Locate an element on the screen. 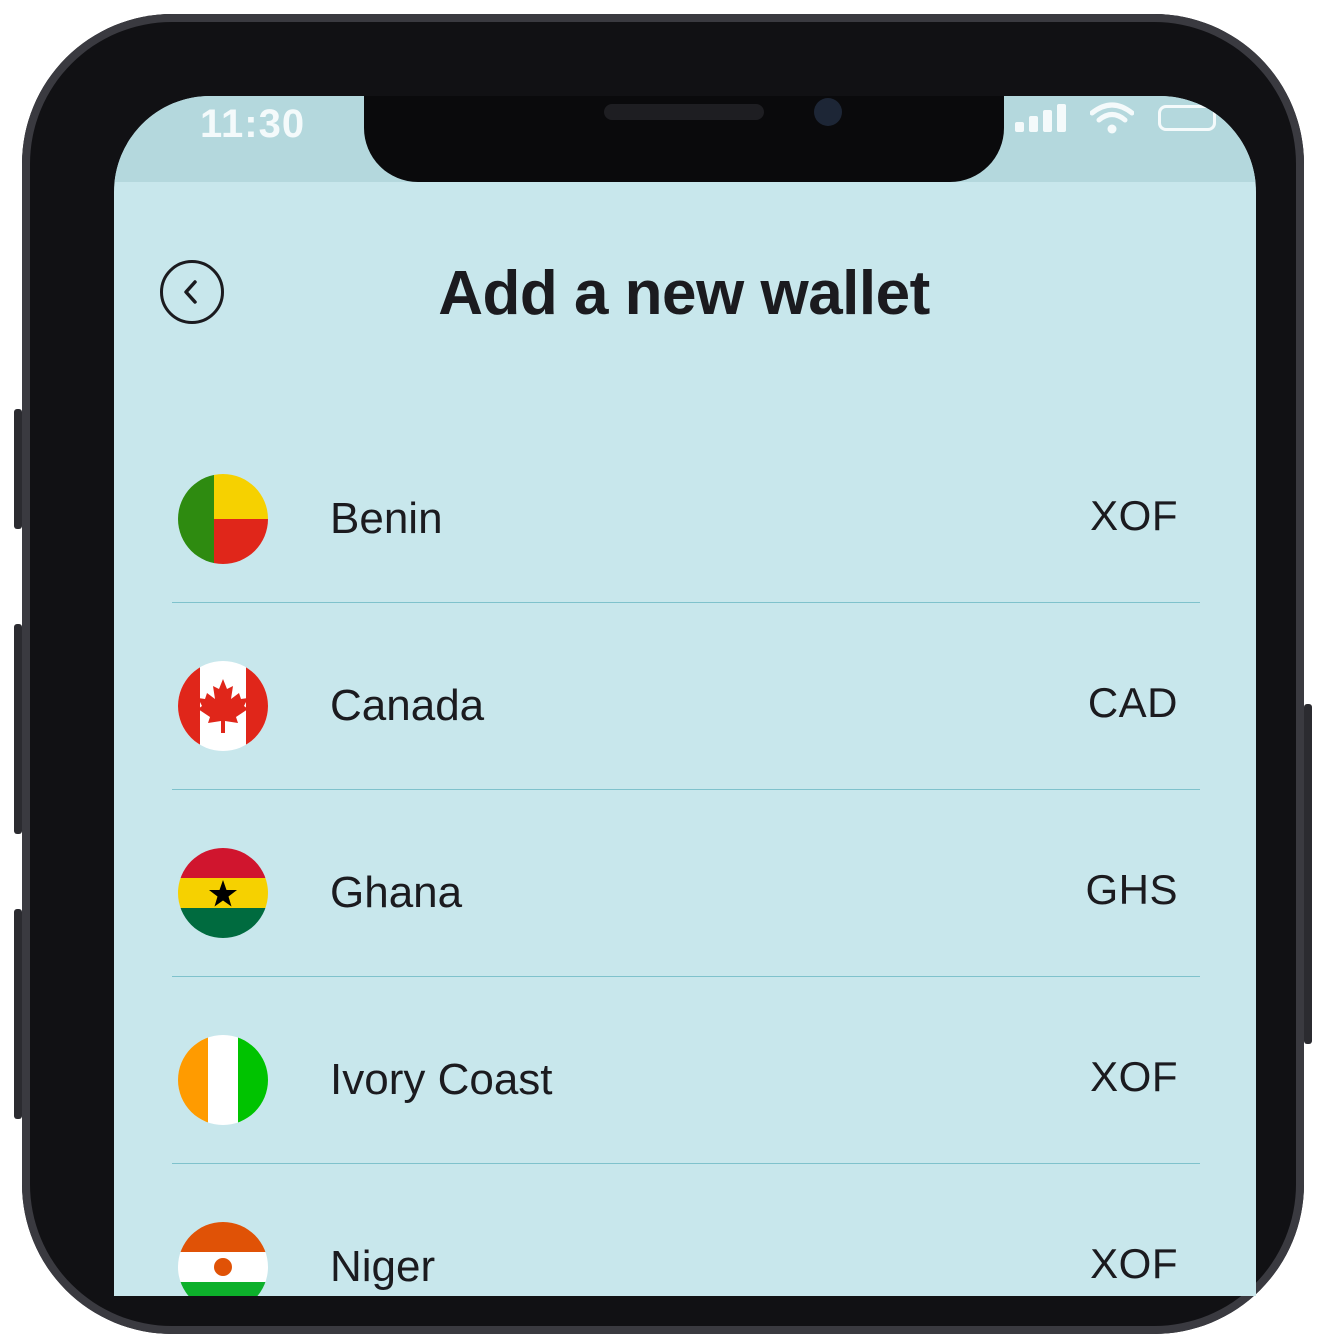  ivory-coast-flag-icon is located at coordinates (223, 1080).